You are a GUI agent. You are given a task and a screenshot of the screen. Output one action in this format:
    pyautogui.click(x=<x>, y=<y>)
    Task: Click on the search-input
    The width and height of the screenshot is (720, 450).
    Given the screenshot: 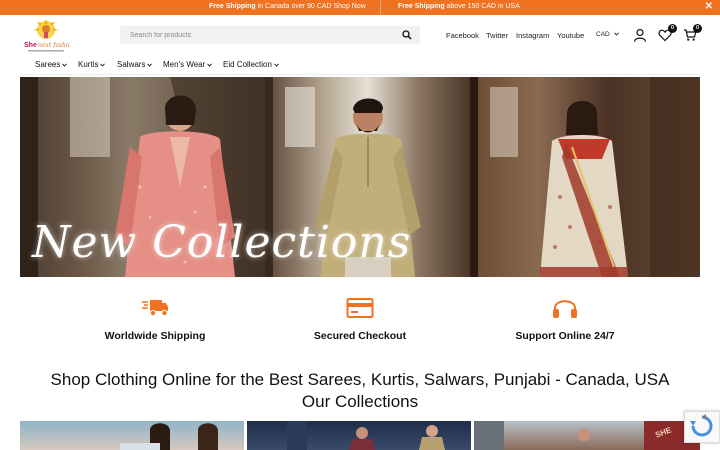 What is the action you would take?
    pyautogui.click(x=260, y=35)
    